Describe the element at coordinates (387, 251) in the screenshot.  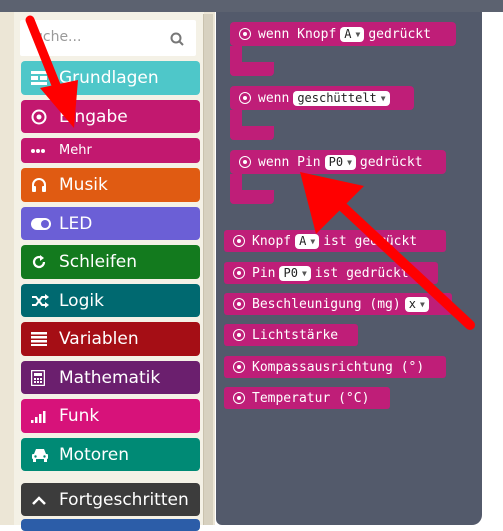
I see `arrow-to-pin-block` at that location.